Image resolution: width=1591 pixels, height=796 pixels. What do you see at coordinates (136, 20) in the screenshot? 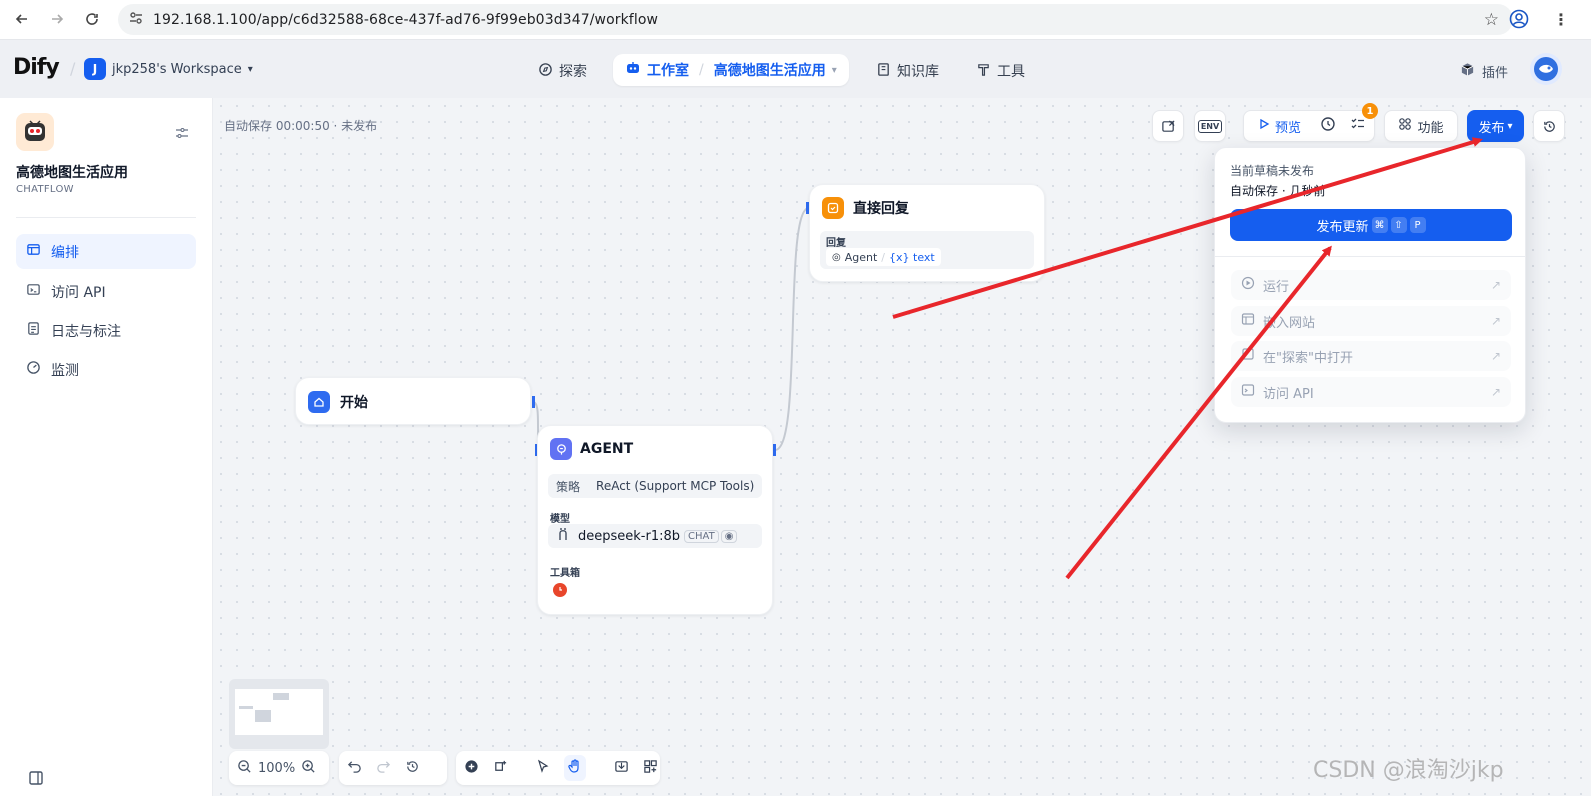
I see `site-info-icon` at bounding box center [136, 20].